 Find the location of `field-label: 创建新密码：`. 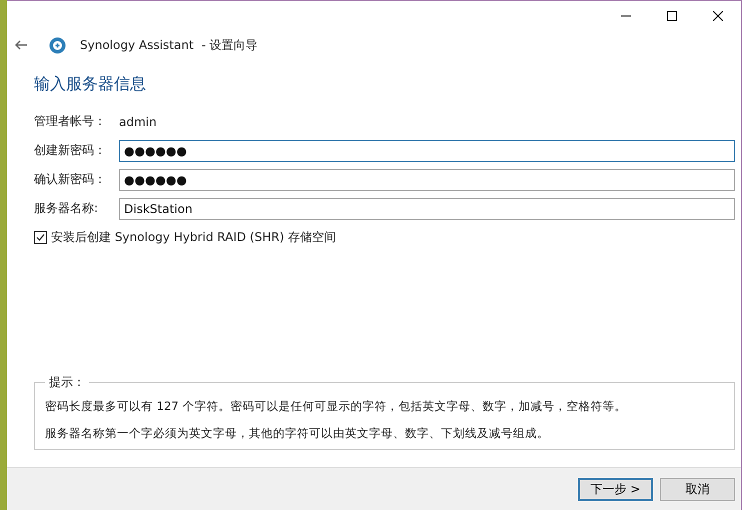

field-label: 创建新密码： is located at coordinates (70, 150).